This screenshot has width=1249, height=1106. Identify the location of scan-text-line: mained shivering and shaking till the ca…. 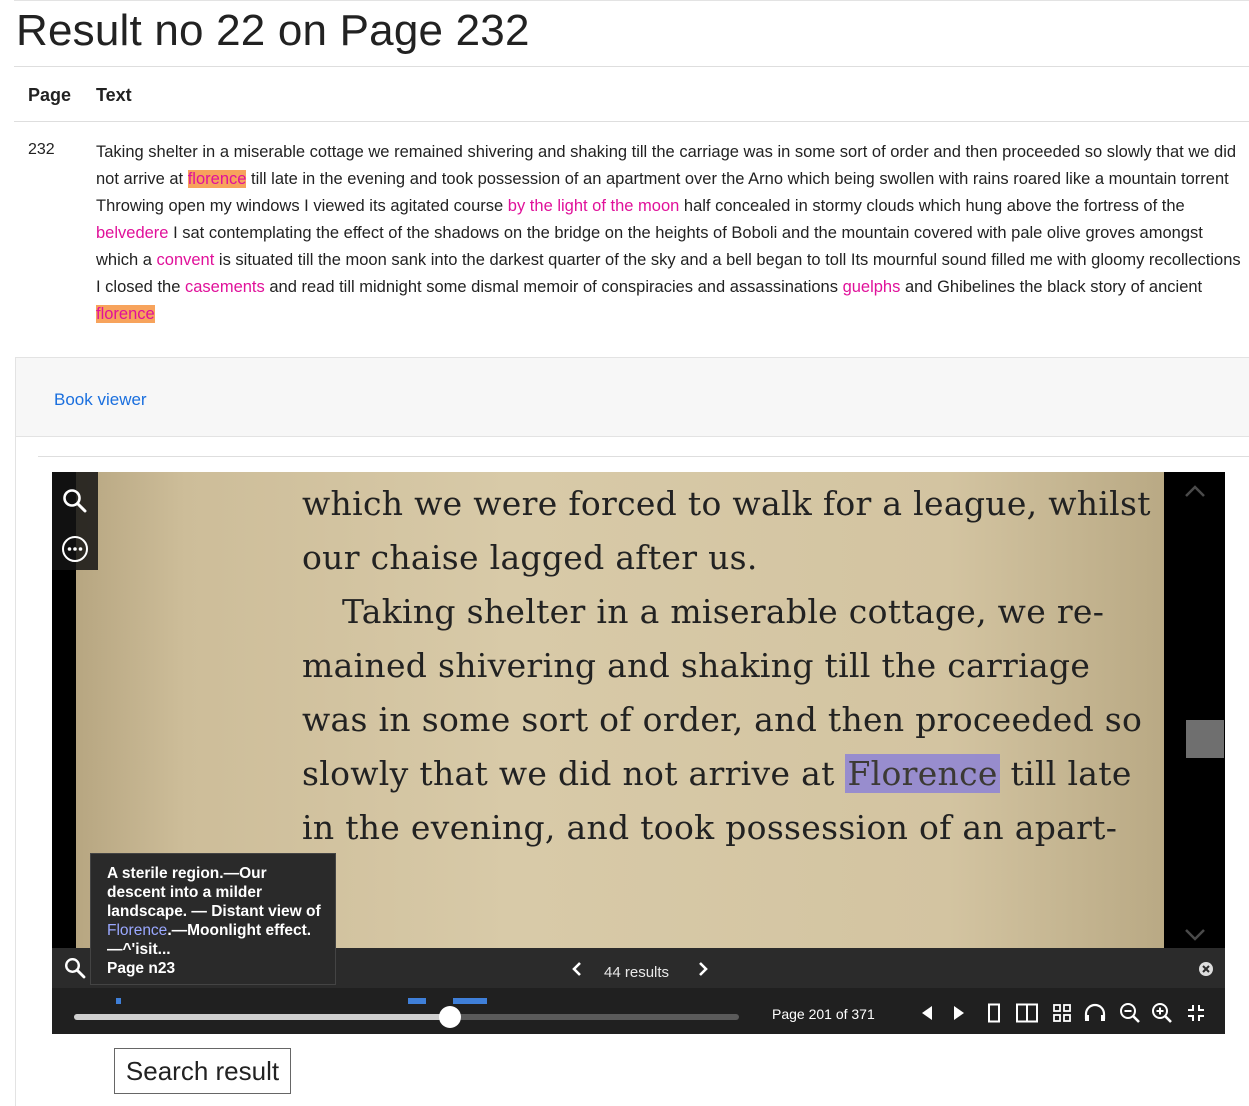
(696, 665).